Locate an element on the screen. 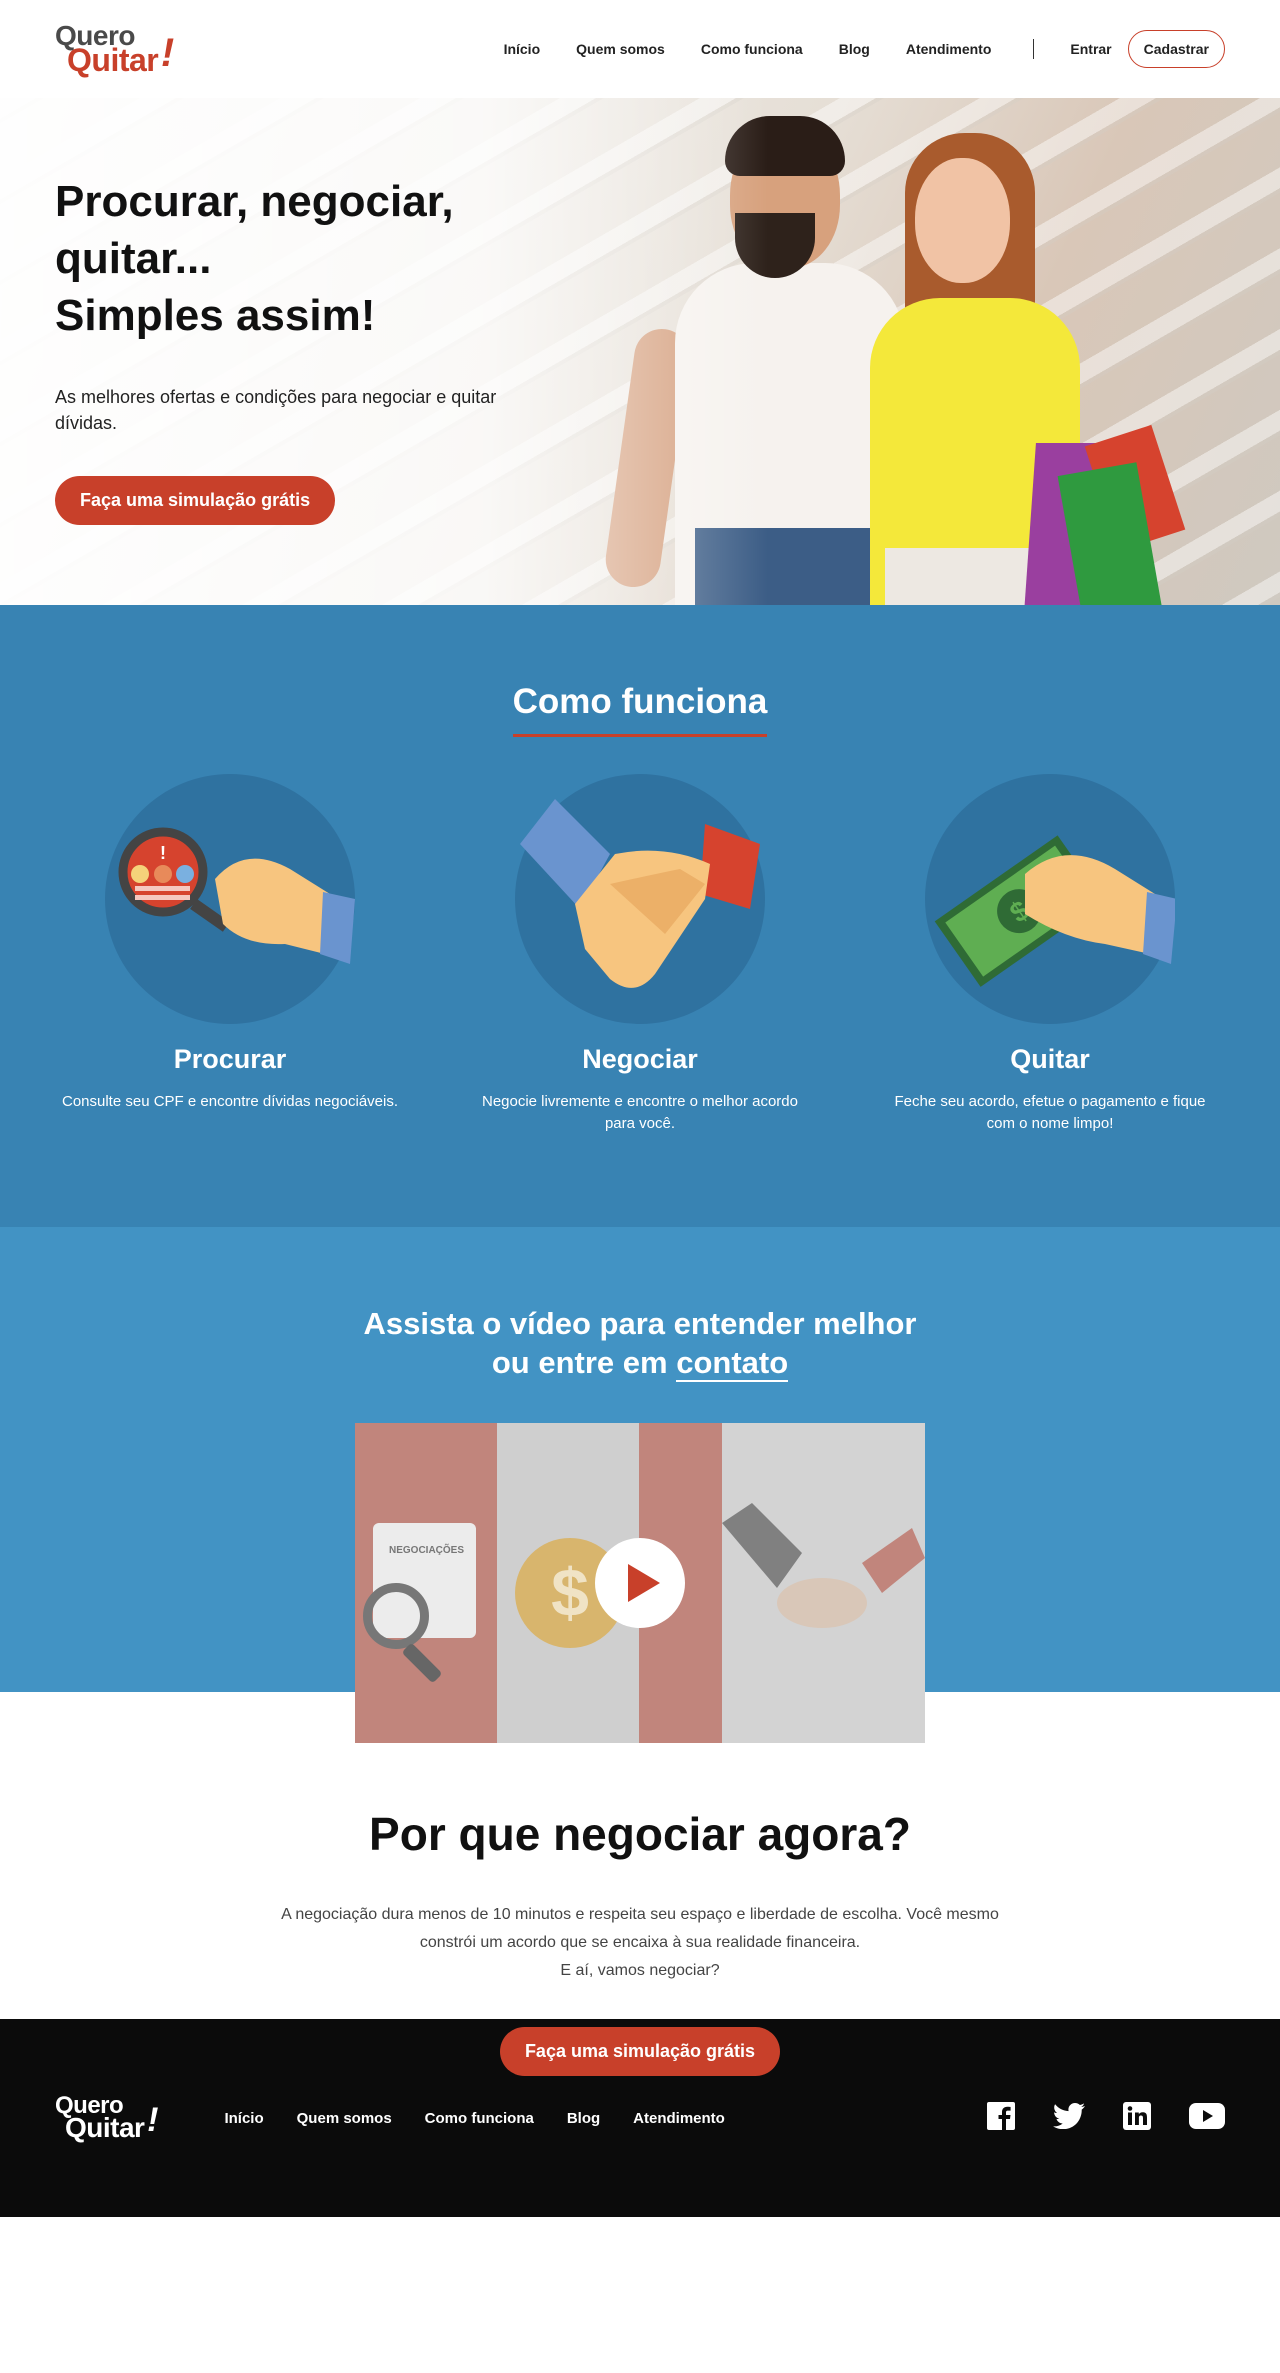 Image resolution: width=1280 pixels, height=2373 pixels. logo-line2: Quitar is located at coordinates (113, 60).